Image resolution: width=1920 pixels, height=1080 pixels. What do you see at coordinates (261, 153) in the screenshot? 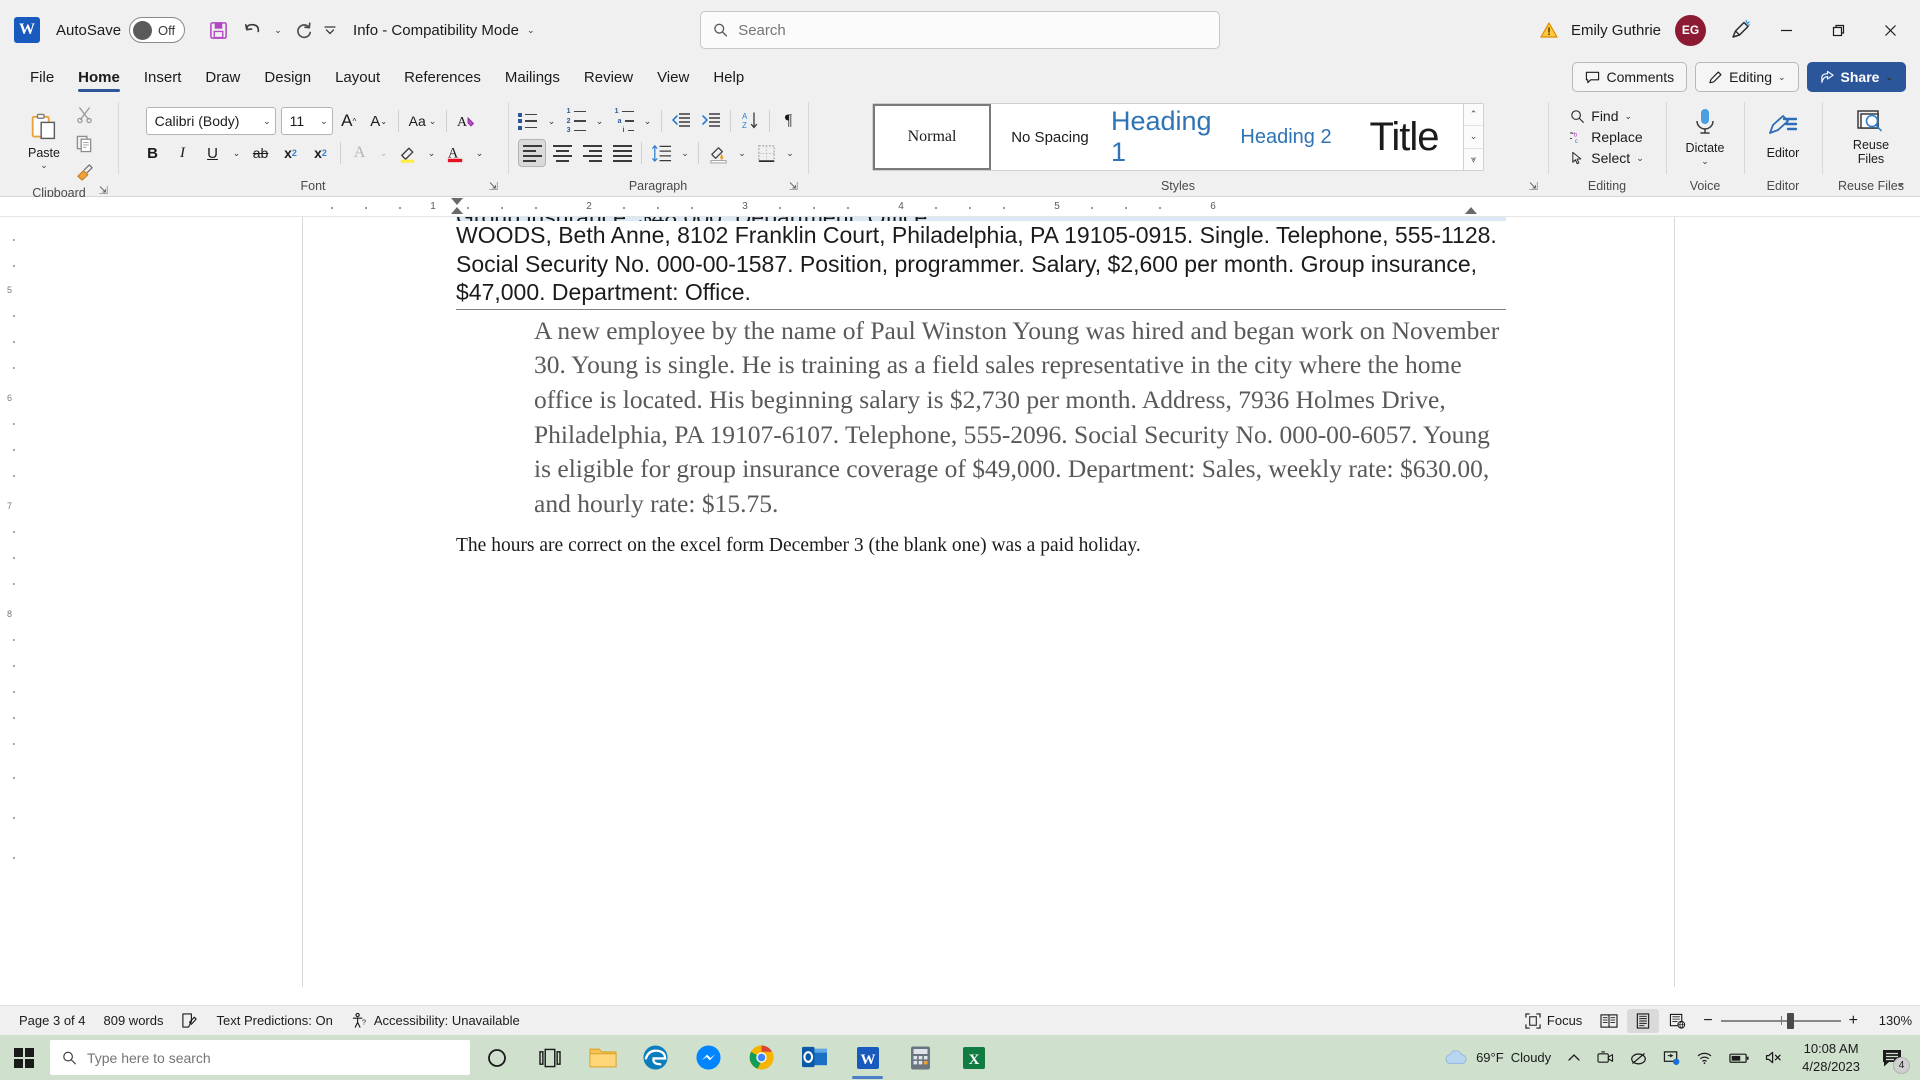
I see `strikethrough-button: ab` at bounding box center [261, 153].